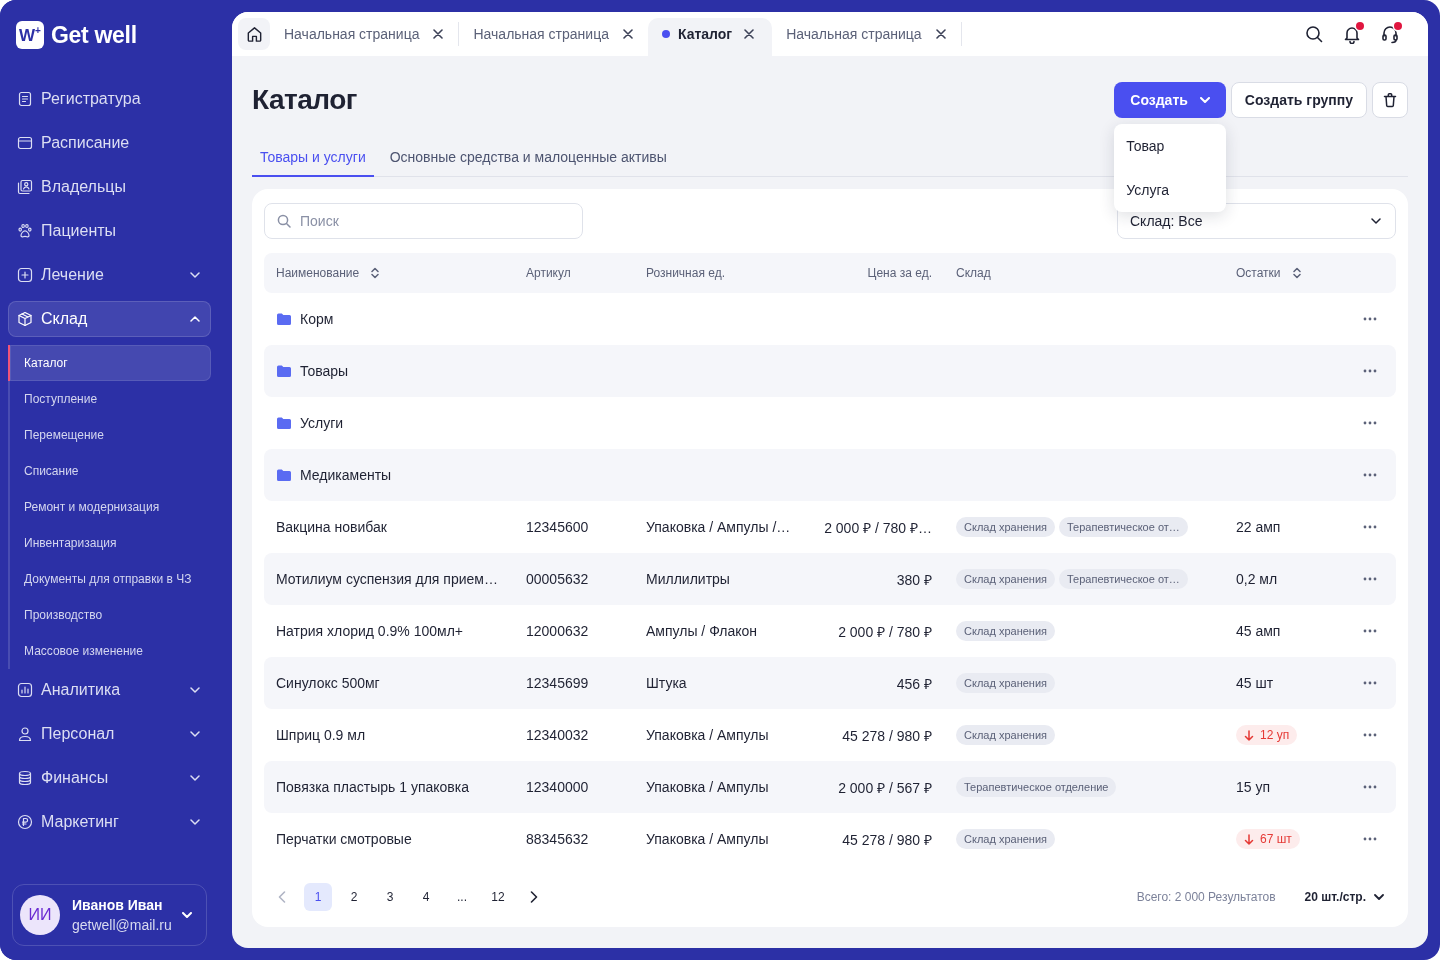  What do you see at coordinates (109, 651) in the screenshot?
I see `submenu-item: Массовое изменение` at bounding box center [109, 651].